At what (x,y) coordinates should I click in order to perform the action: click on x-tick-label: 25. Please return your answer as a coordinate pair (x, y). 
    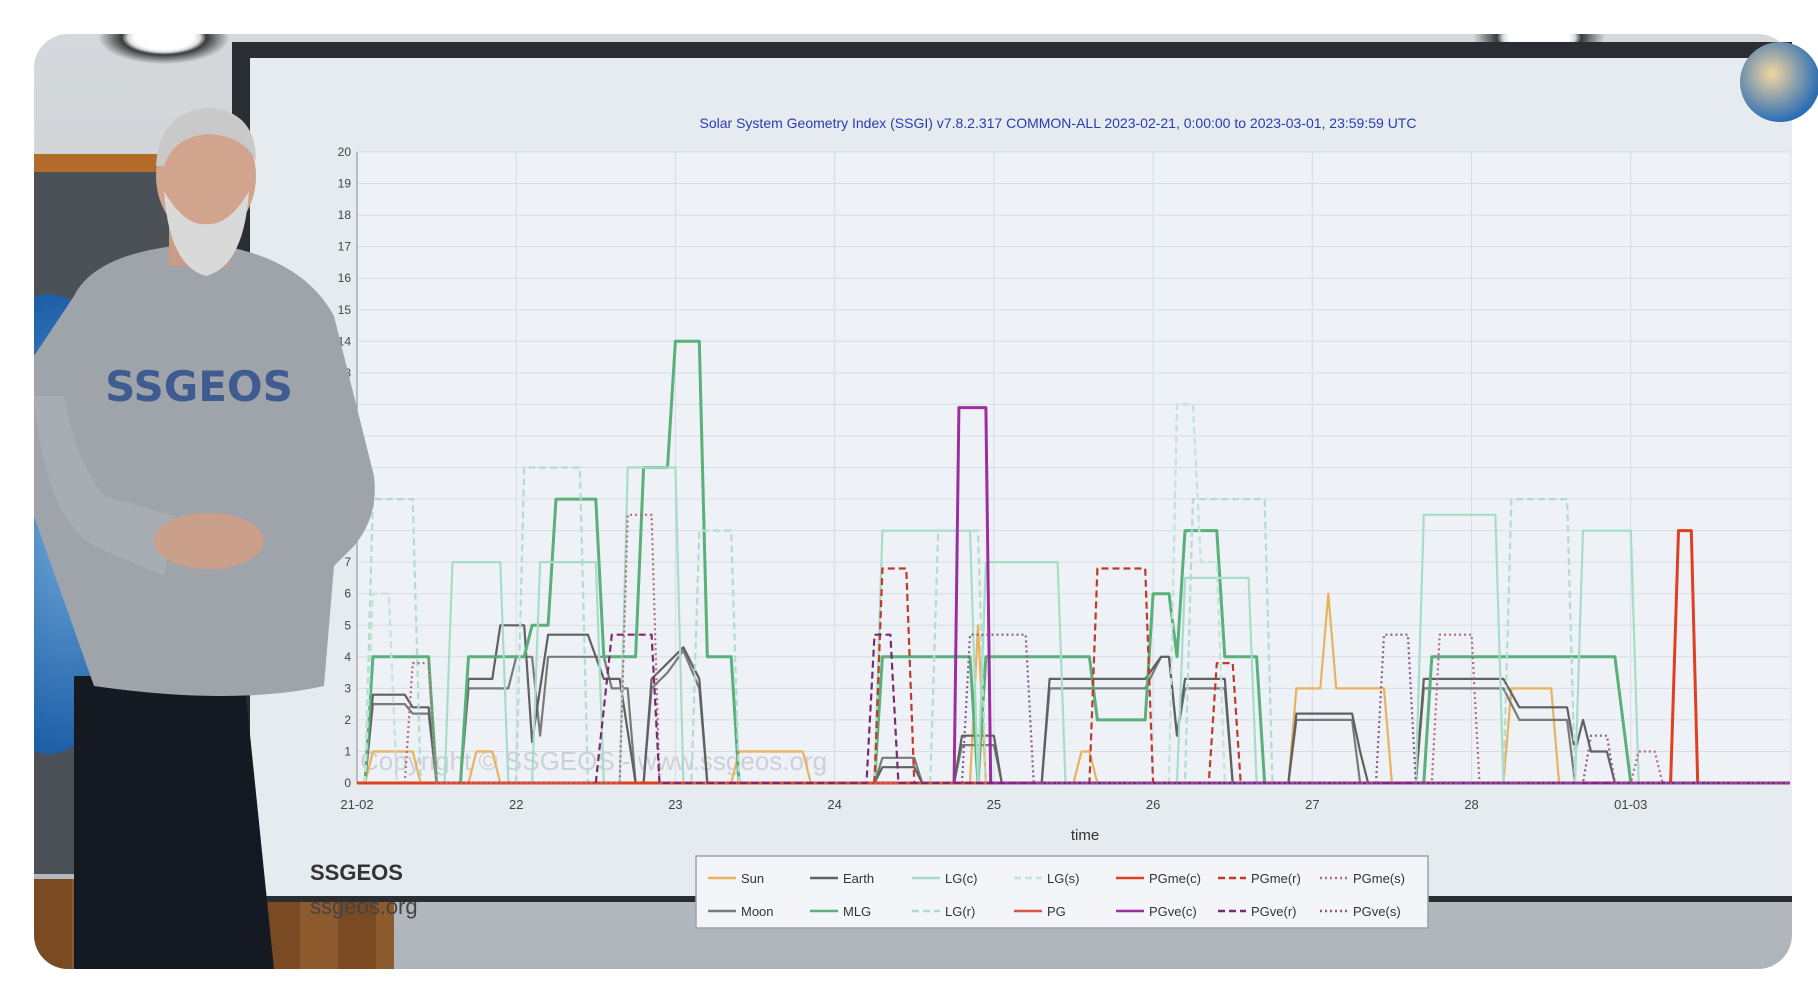
    Looking at the image, I should click on (994, 804).